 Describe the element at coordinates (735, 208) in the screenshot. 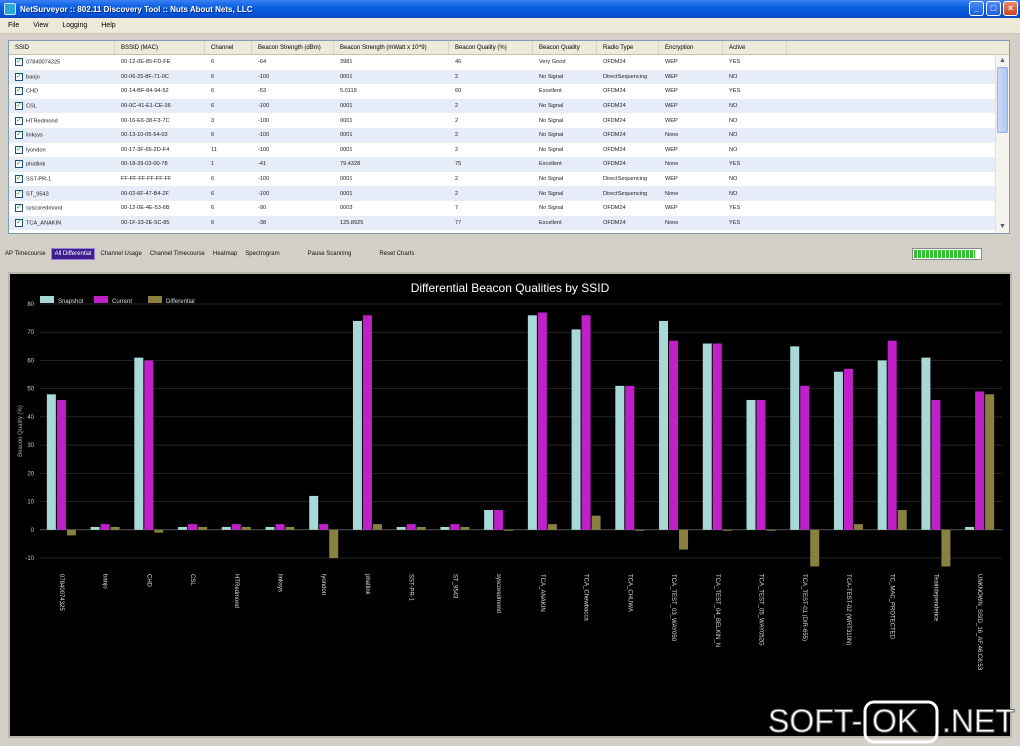

I see `cell-text: YES` at that location.